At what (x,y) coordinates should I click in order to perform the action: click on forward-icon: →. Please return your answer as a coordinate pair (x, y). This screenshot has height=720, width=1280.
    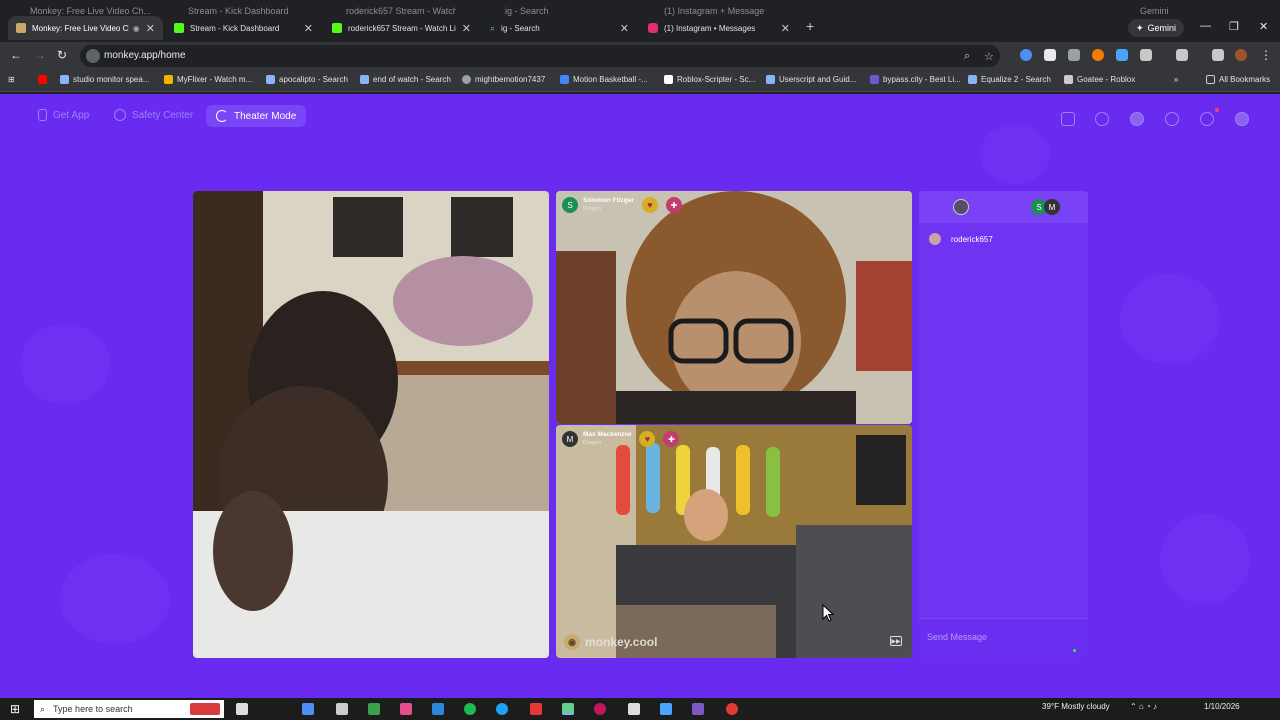
    Looking at the image, I should click on (40, 55).